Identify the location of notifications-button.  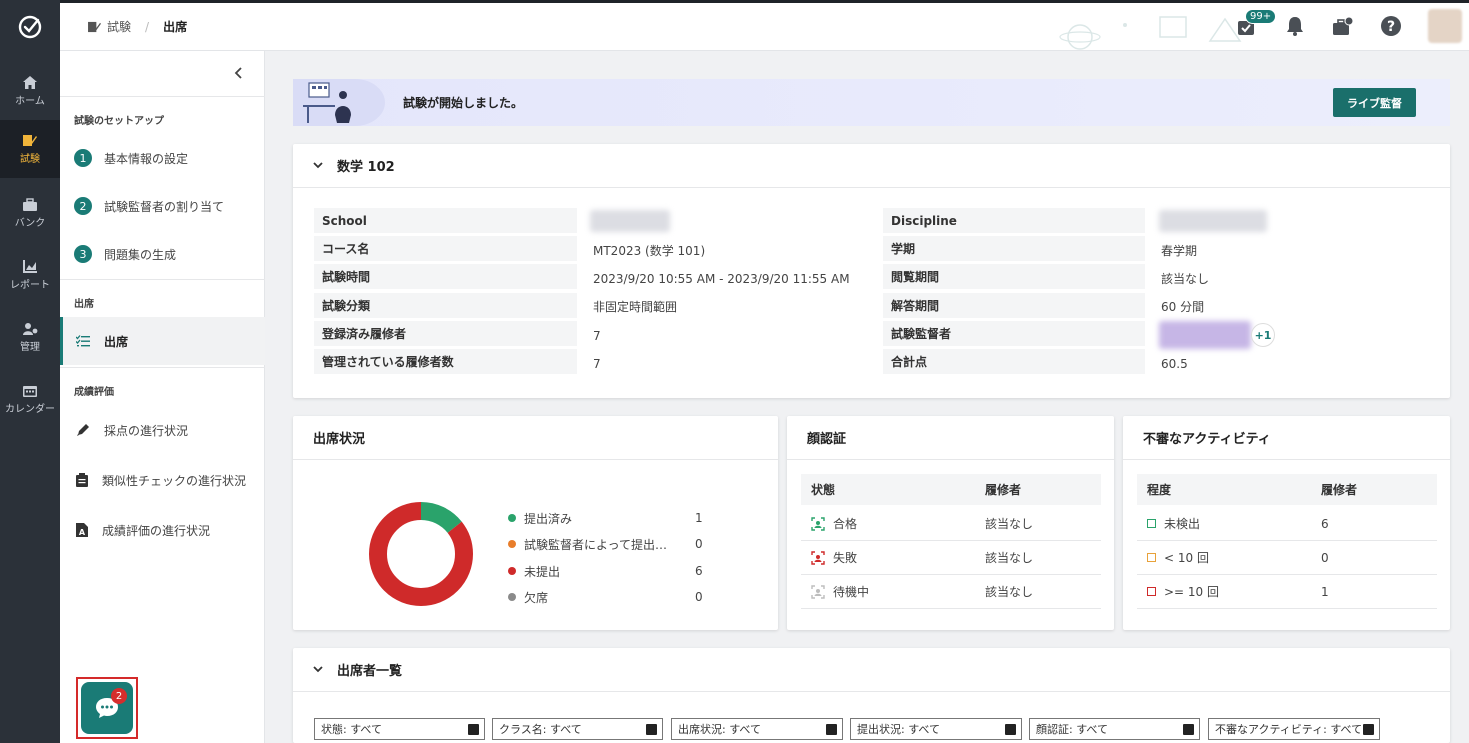
(1295, 26).